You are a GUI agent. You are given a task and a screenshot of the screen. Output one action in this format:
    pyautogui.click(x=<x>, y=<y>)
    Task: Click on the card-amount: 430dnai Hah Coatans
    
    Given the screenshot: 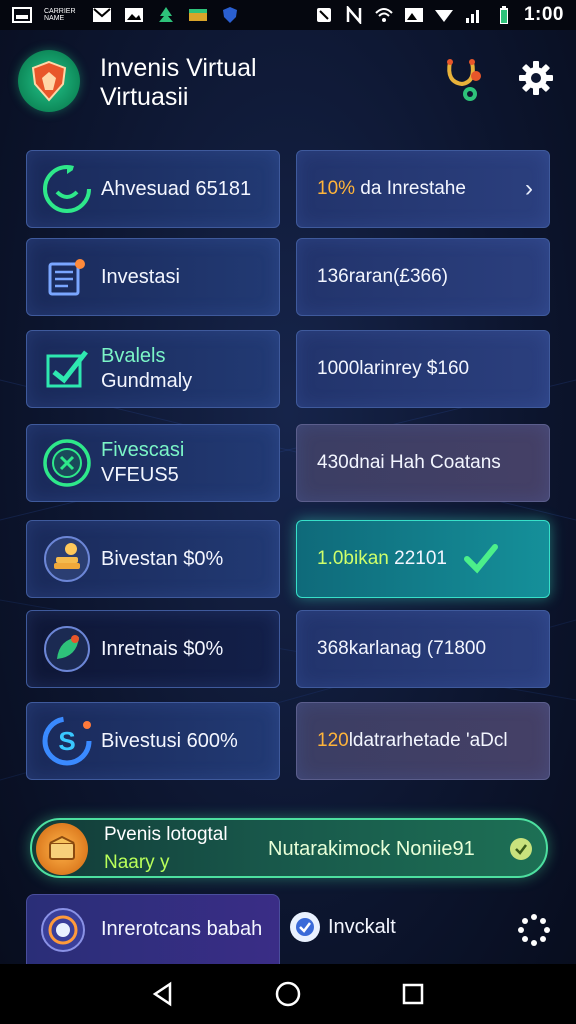 What is the action you would take?
    pyautogui.click(x=423, y=463)
    